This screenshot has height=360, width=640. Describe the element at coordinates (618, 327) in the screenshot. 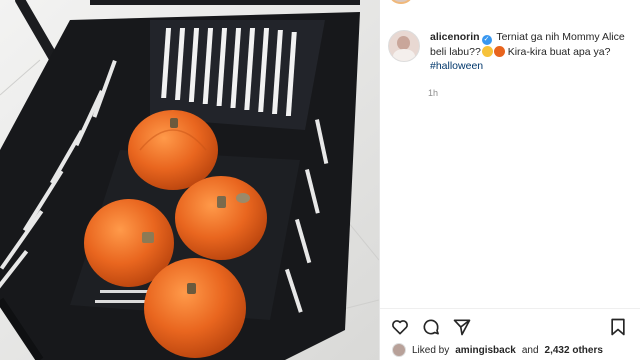

I see `bookmark-icon` at that location.